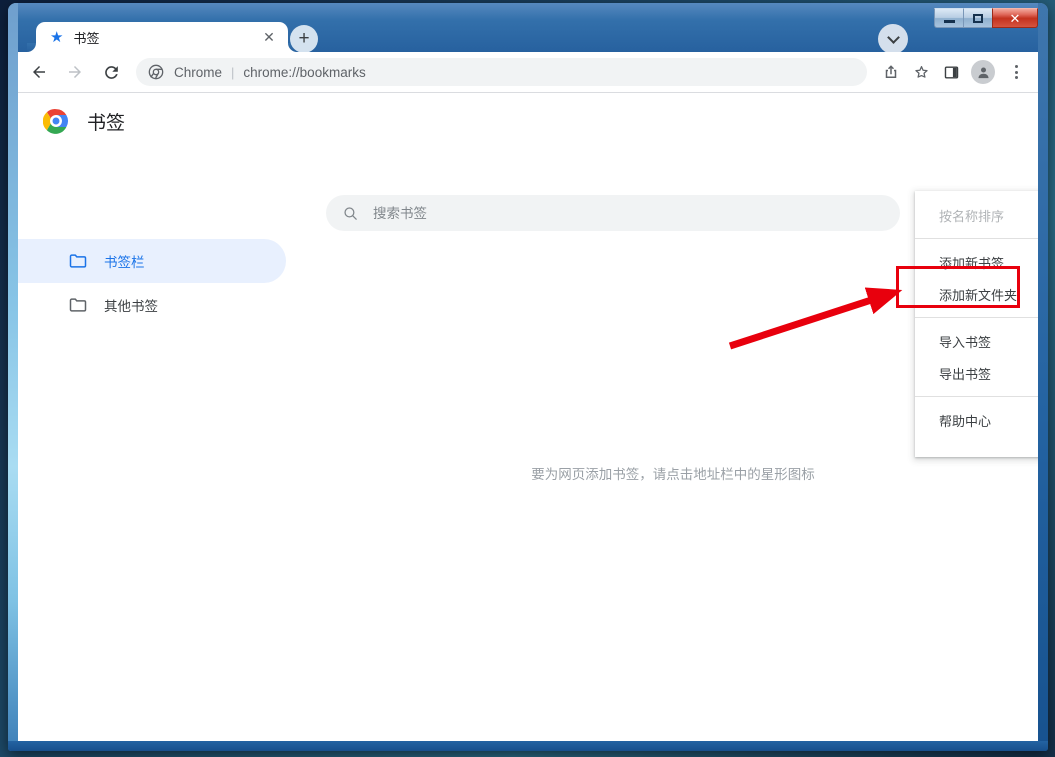  I want to click on forward-arrow-icon, so click(75, 72).